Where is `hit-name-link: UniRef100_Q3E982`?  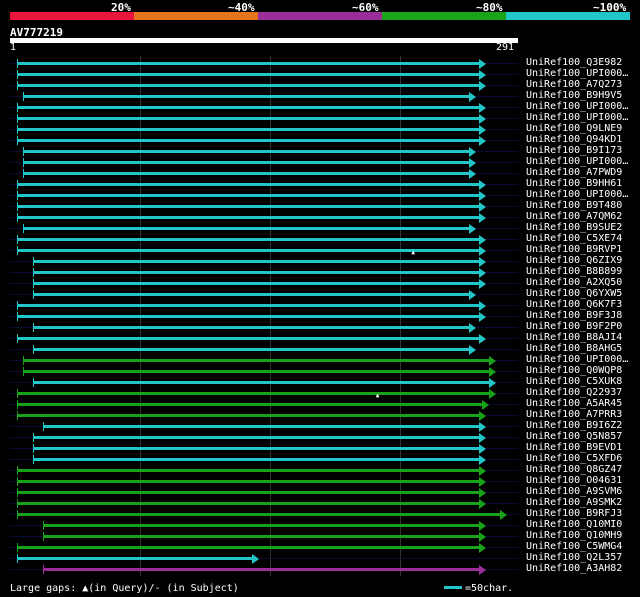 hit-name-link: UniRef100_Q3E982 is located at coordinates (574, 62).